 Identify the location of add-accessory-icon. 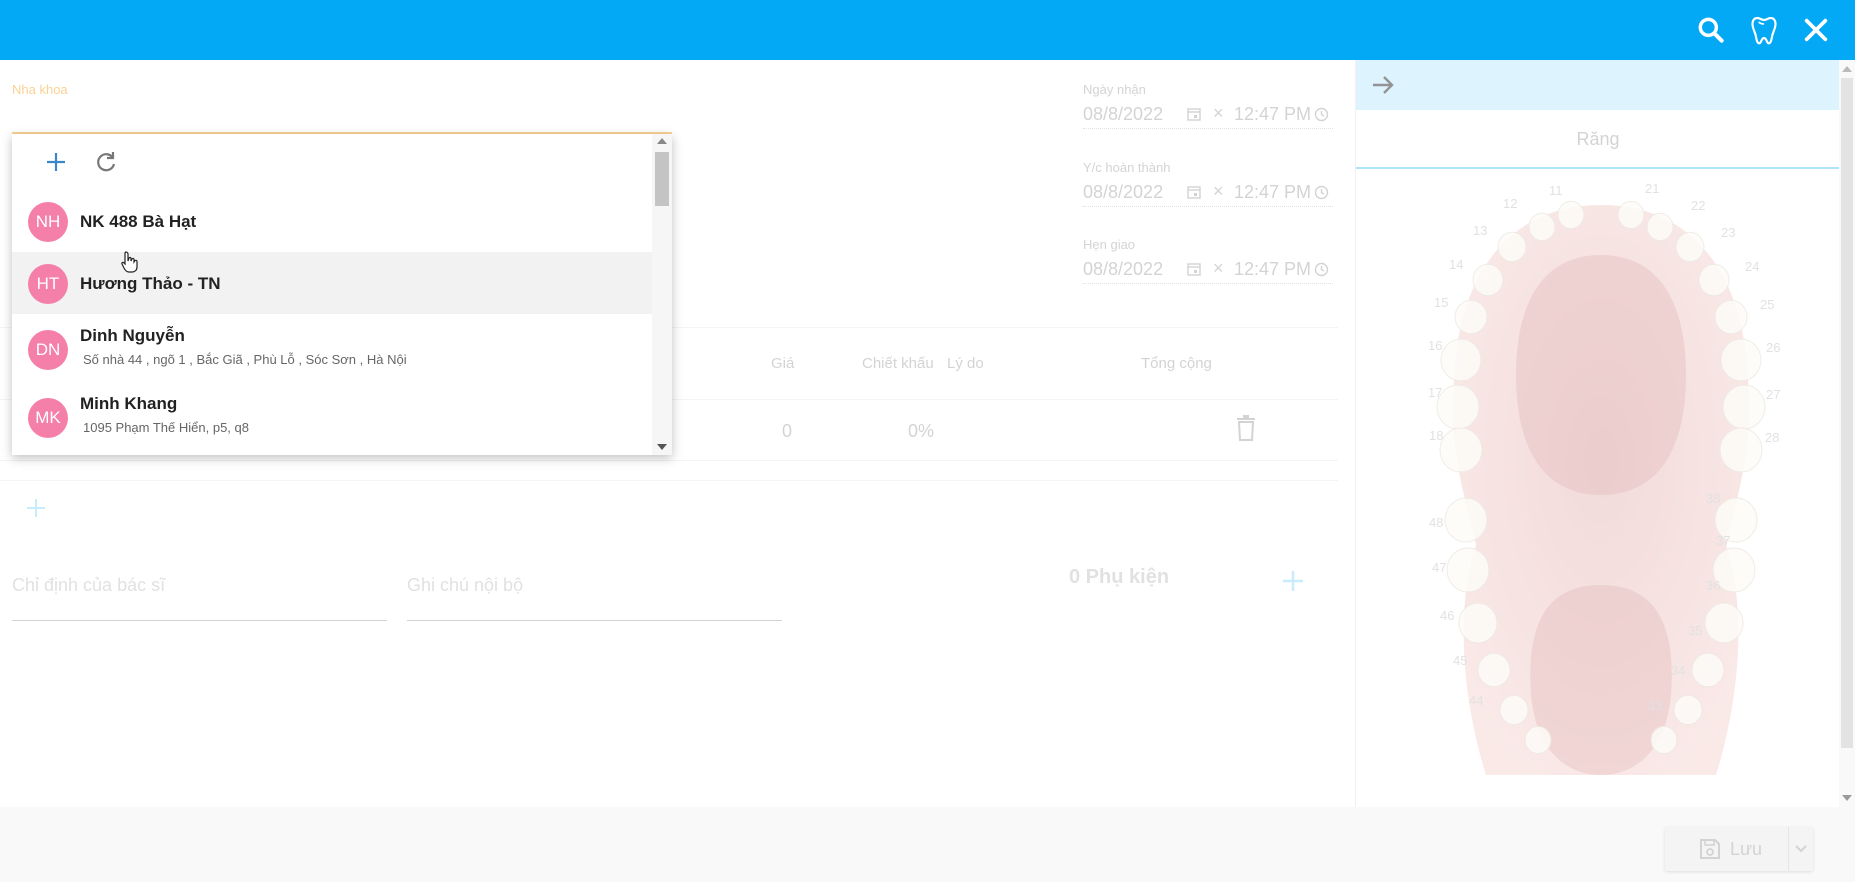
(1293, 581).